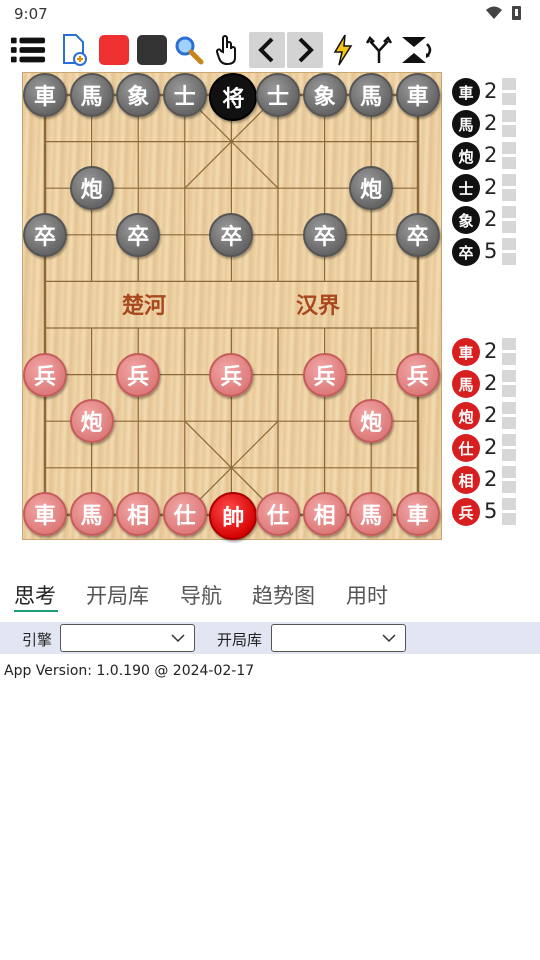  What do you see at coordinates (201, 595) in the screenshot?
I see `tab-navigation: 导航` at bounding box center [201, 595].